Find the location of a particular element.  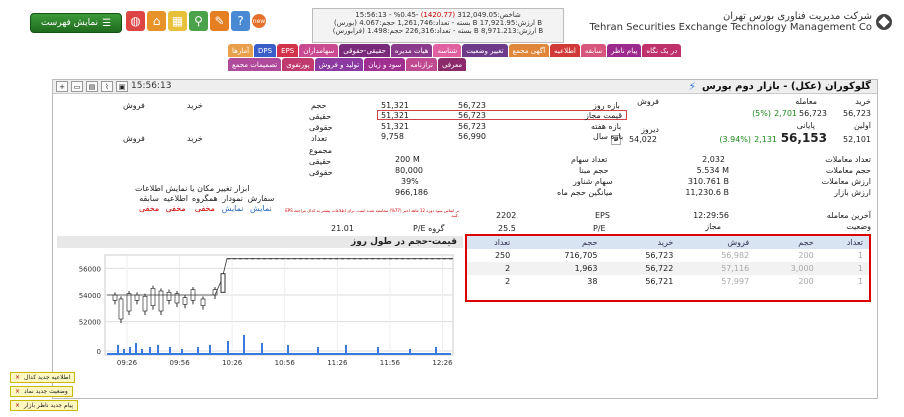

window-icon: ▭ is located at coordinates (77, 86).